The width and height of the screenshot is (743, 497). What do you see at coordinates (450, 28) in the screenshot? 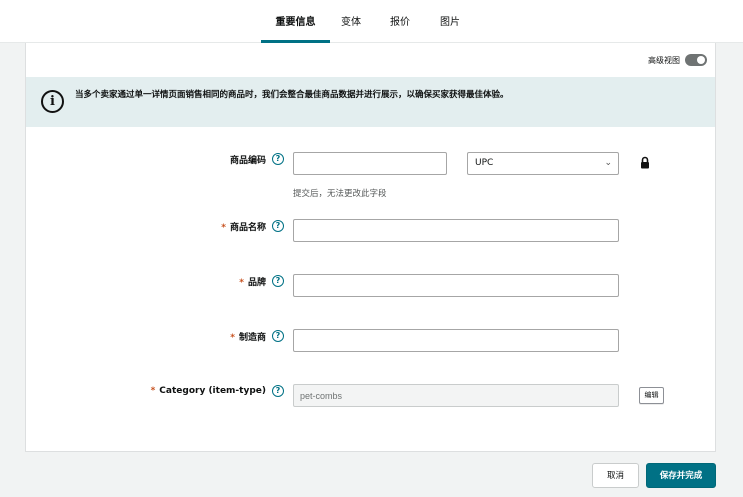
I see `tab-images: 图片` at bounding box center [450, 28].